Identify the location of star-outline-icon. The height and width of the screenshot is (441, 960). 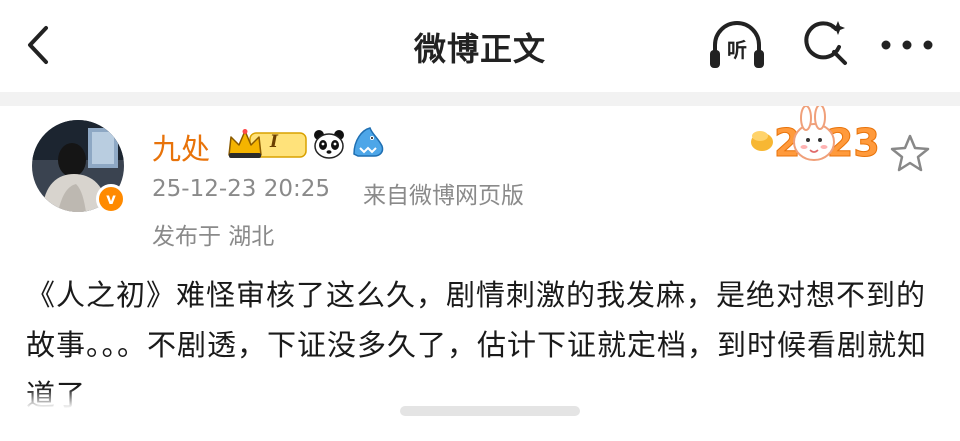
(910, 153).